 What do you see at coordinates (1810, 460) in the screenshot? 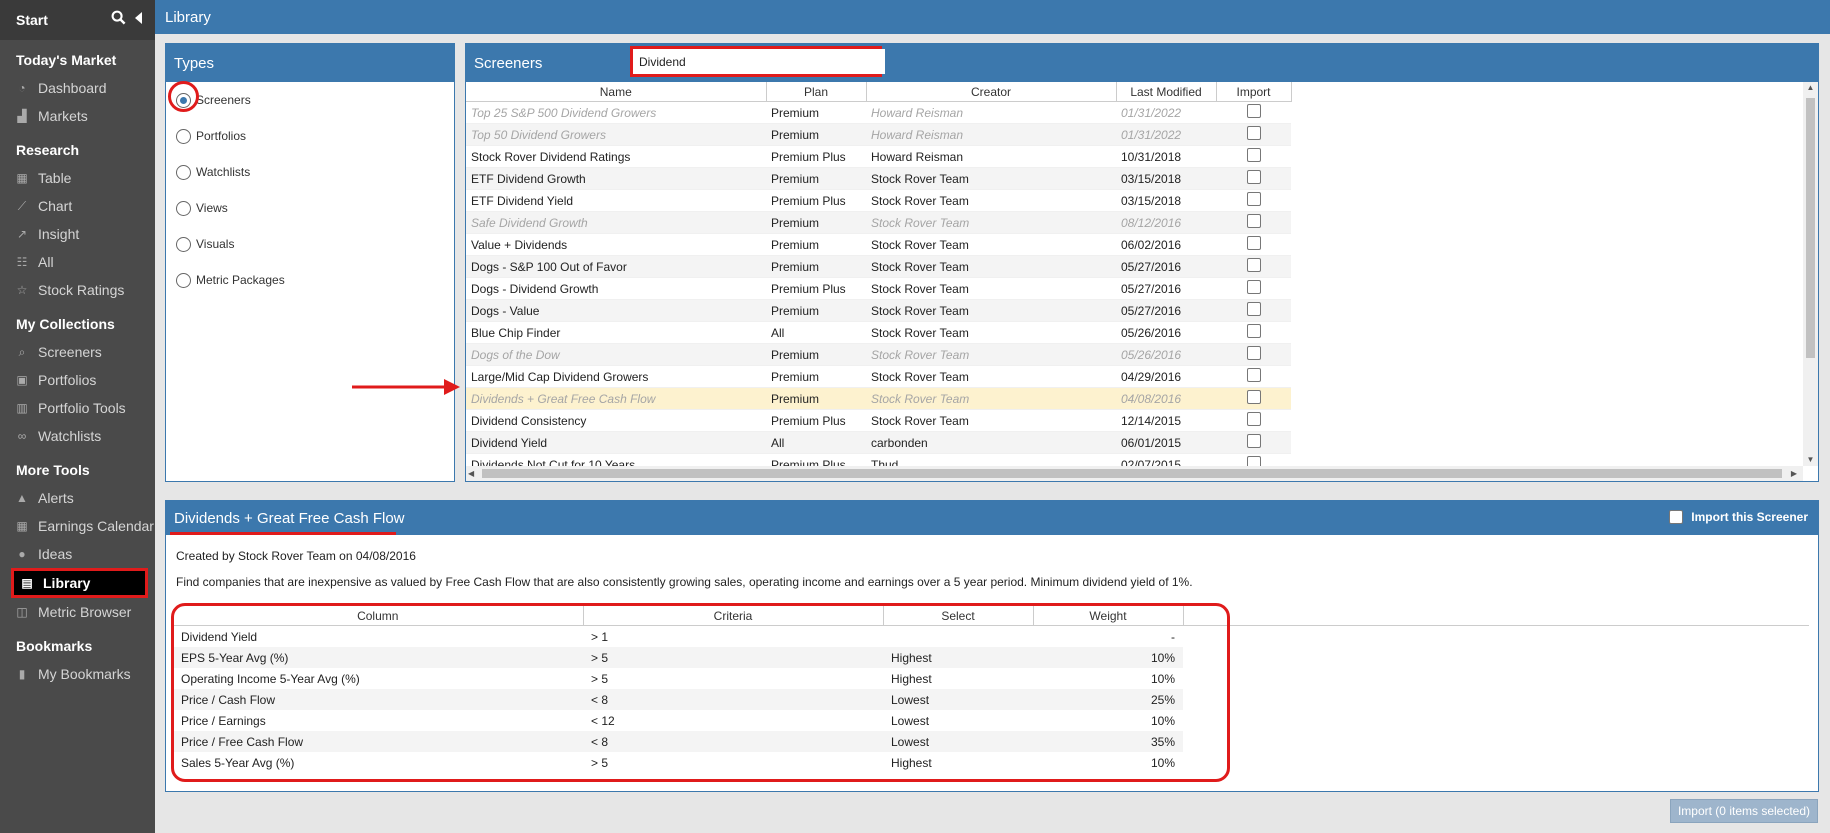
I see `scroll-down-arrow: ▼` at bounding box center [1810, 460].